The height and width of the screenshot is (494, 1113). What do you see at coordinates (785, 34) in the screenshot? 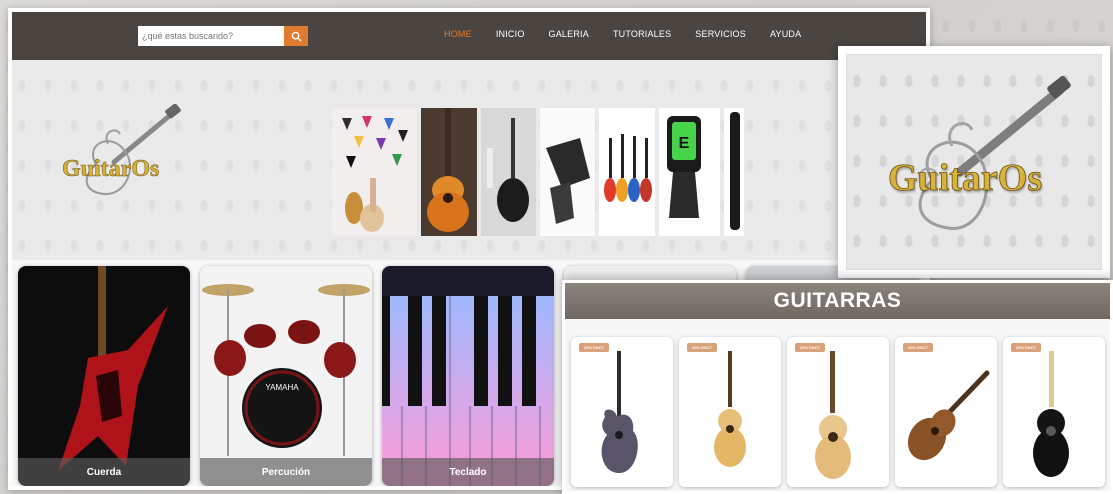
I see `nav-item-ayuda: AYUDA` at bounding box center [785, 34].